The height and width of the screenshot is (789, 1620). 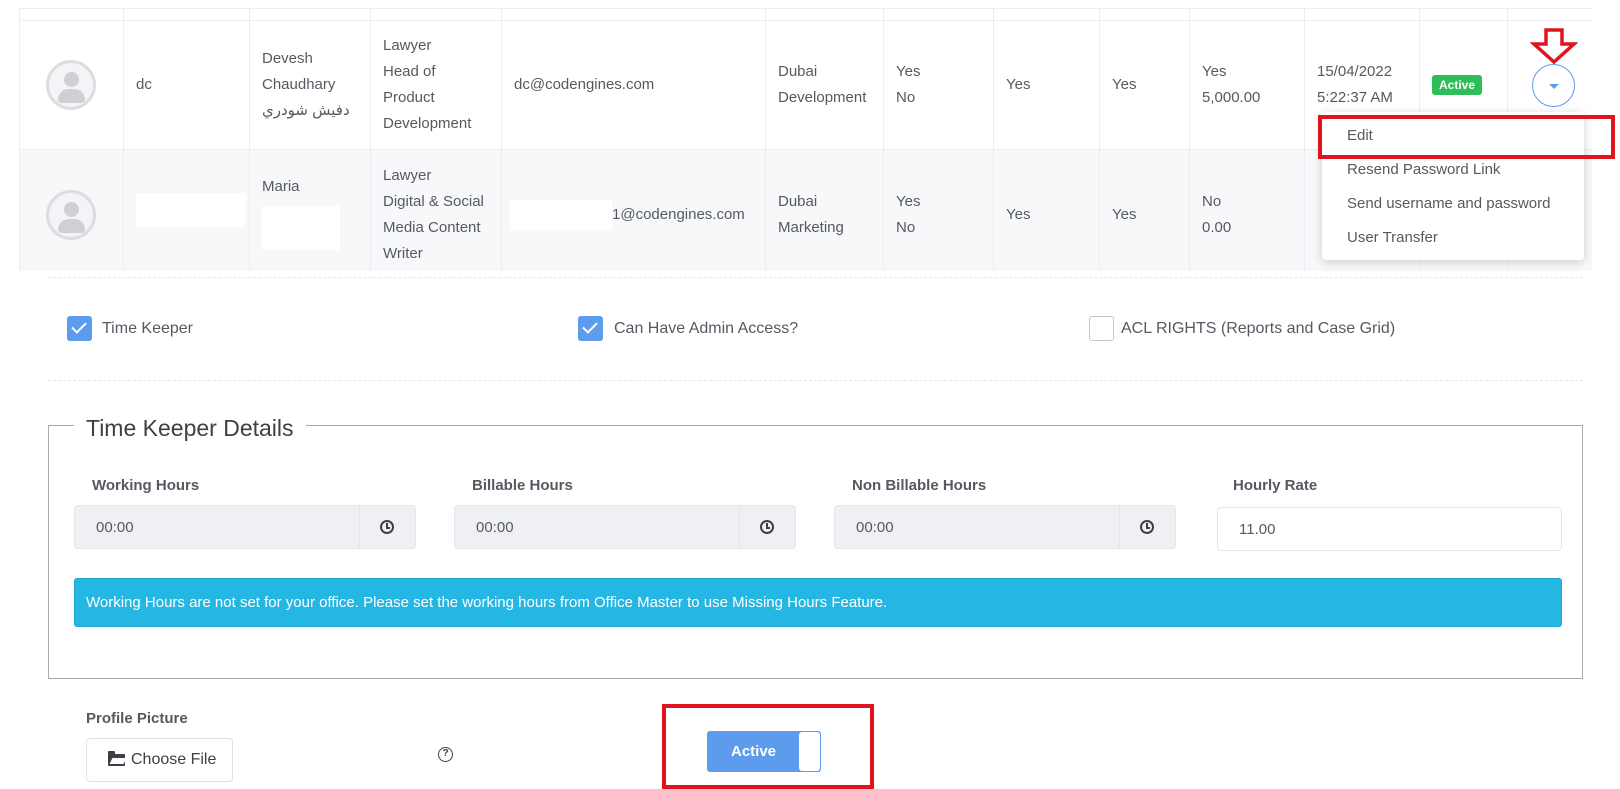 I want to click on role-text: Development, so click(x=427, y=123).